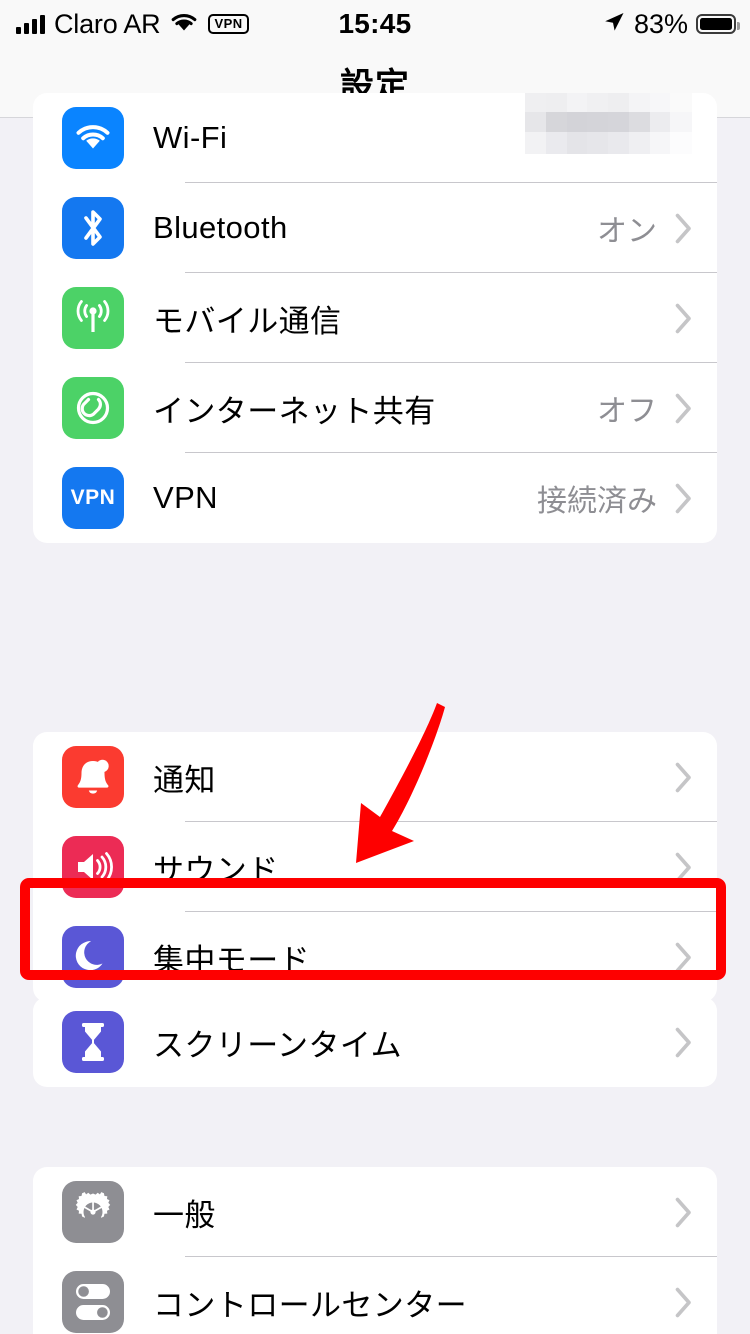  I want to click on row-value: オン, so click(627, 231).